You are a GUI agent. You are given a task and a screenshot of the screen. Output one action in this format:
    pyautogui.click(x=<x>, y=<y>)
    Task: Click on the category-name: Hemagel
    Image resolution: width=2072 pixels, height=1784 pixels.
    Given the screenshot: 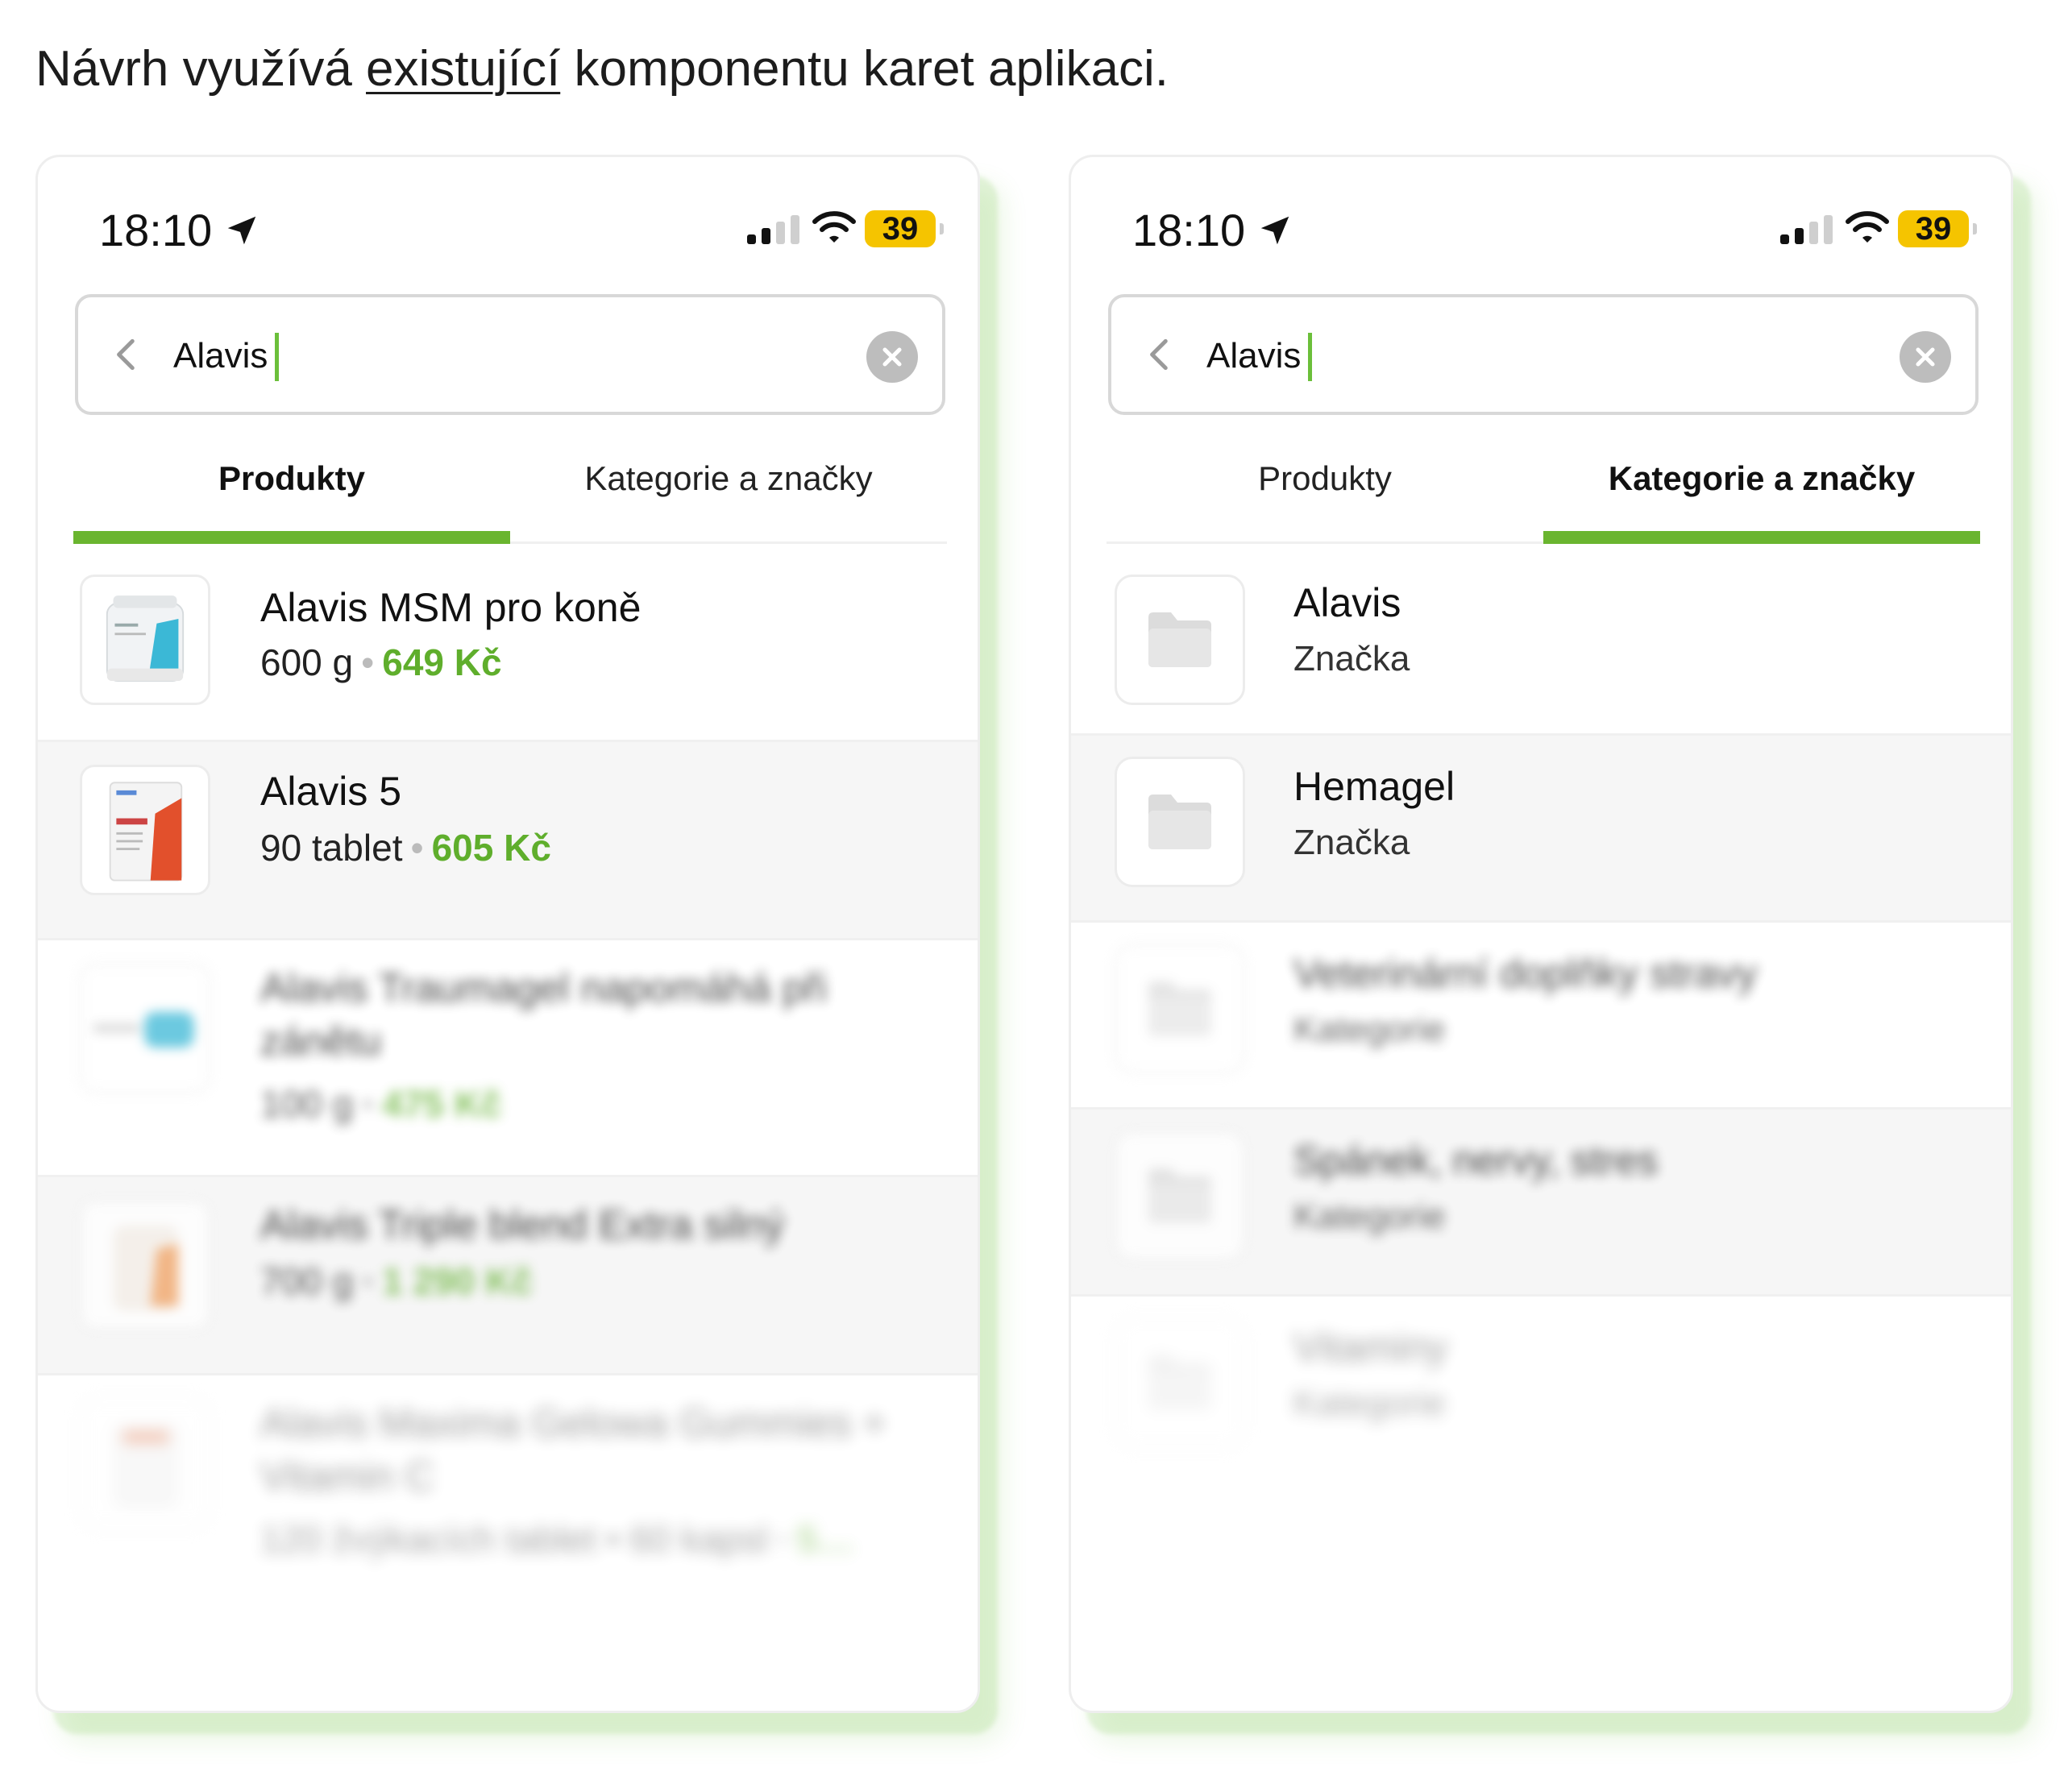 What is the action you would take?
    pyautogui.click(x=1374, y=786)
    